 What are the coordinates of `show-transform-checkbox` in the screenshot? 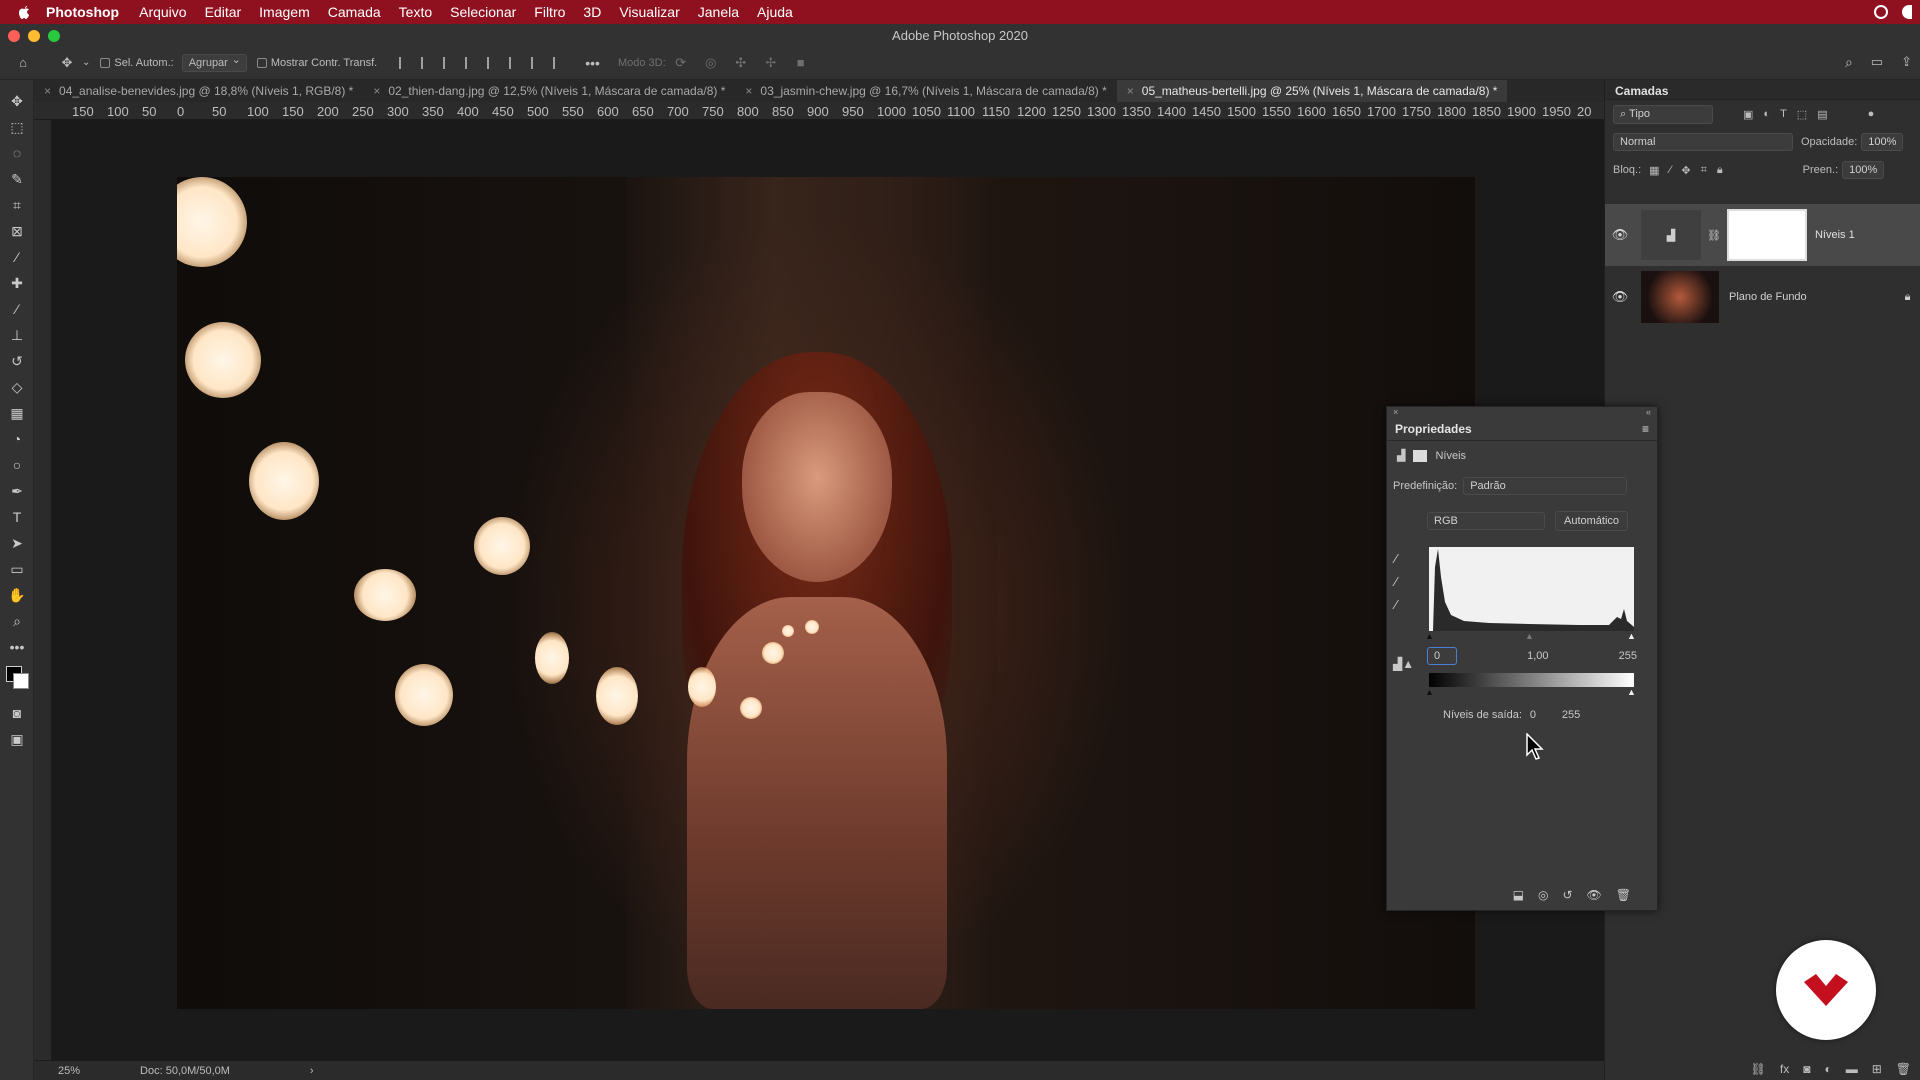 It's located at (261, 62).